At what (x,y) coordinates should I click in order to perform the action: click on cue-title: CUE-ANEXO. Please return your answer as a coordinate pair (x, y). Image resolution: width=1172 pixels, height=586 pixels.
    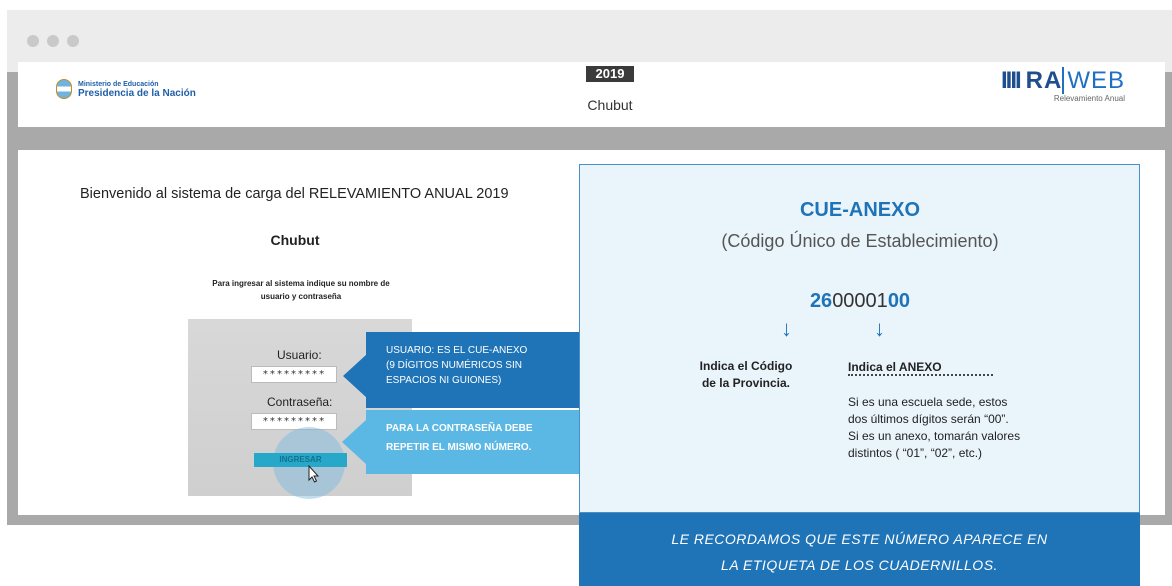
    Looking at the image, I should click on (859, 210).